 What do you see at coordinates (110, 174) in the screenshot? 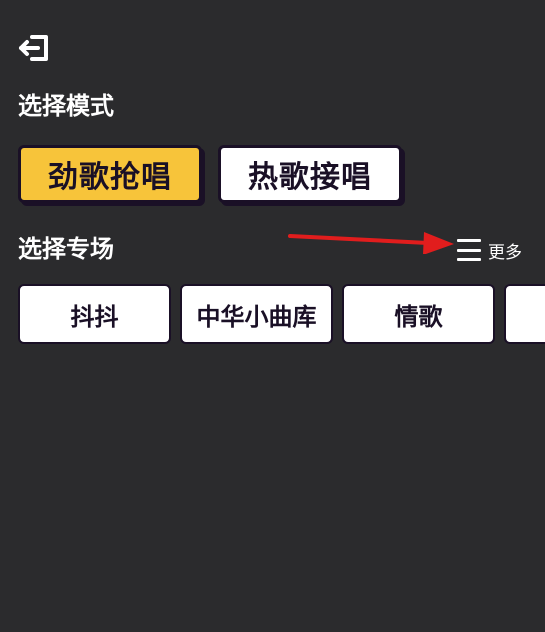
I see `mode-option-jinge-qiangchang: 劲歌抢唱` at bounding box center [110, 174].